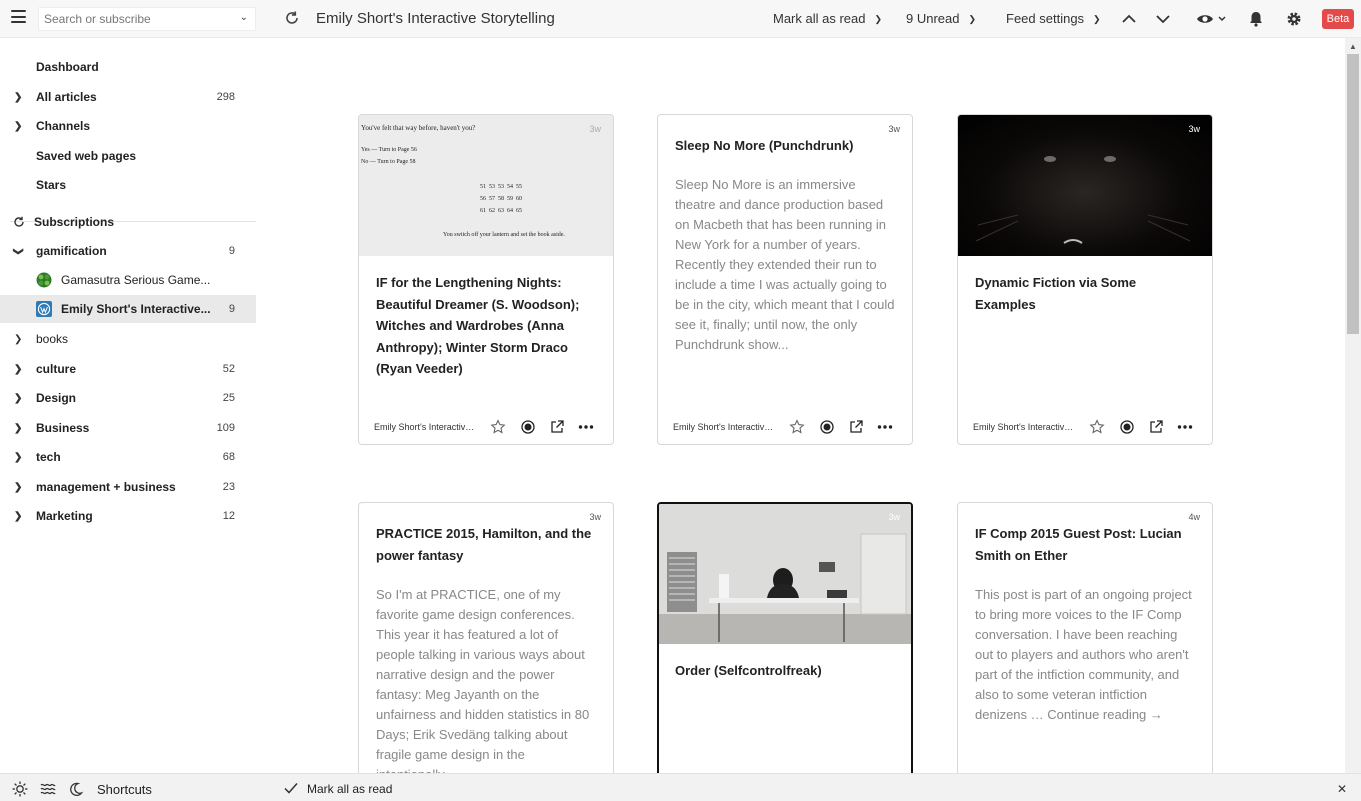  Describe the element at coordinates (786, 146) in the screenshot. I see `article-title: Sleep No More (Punchdrunk)` at that location.